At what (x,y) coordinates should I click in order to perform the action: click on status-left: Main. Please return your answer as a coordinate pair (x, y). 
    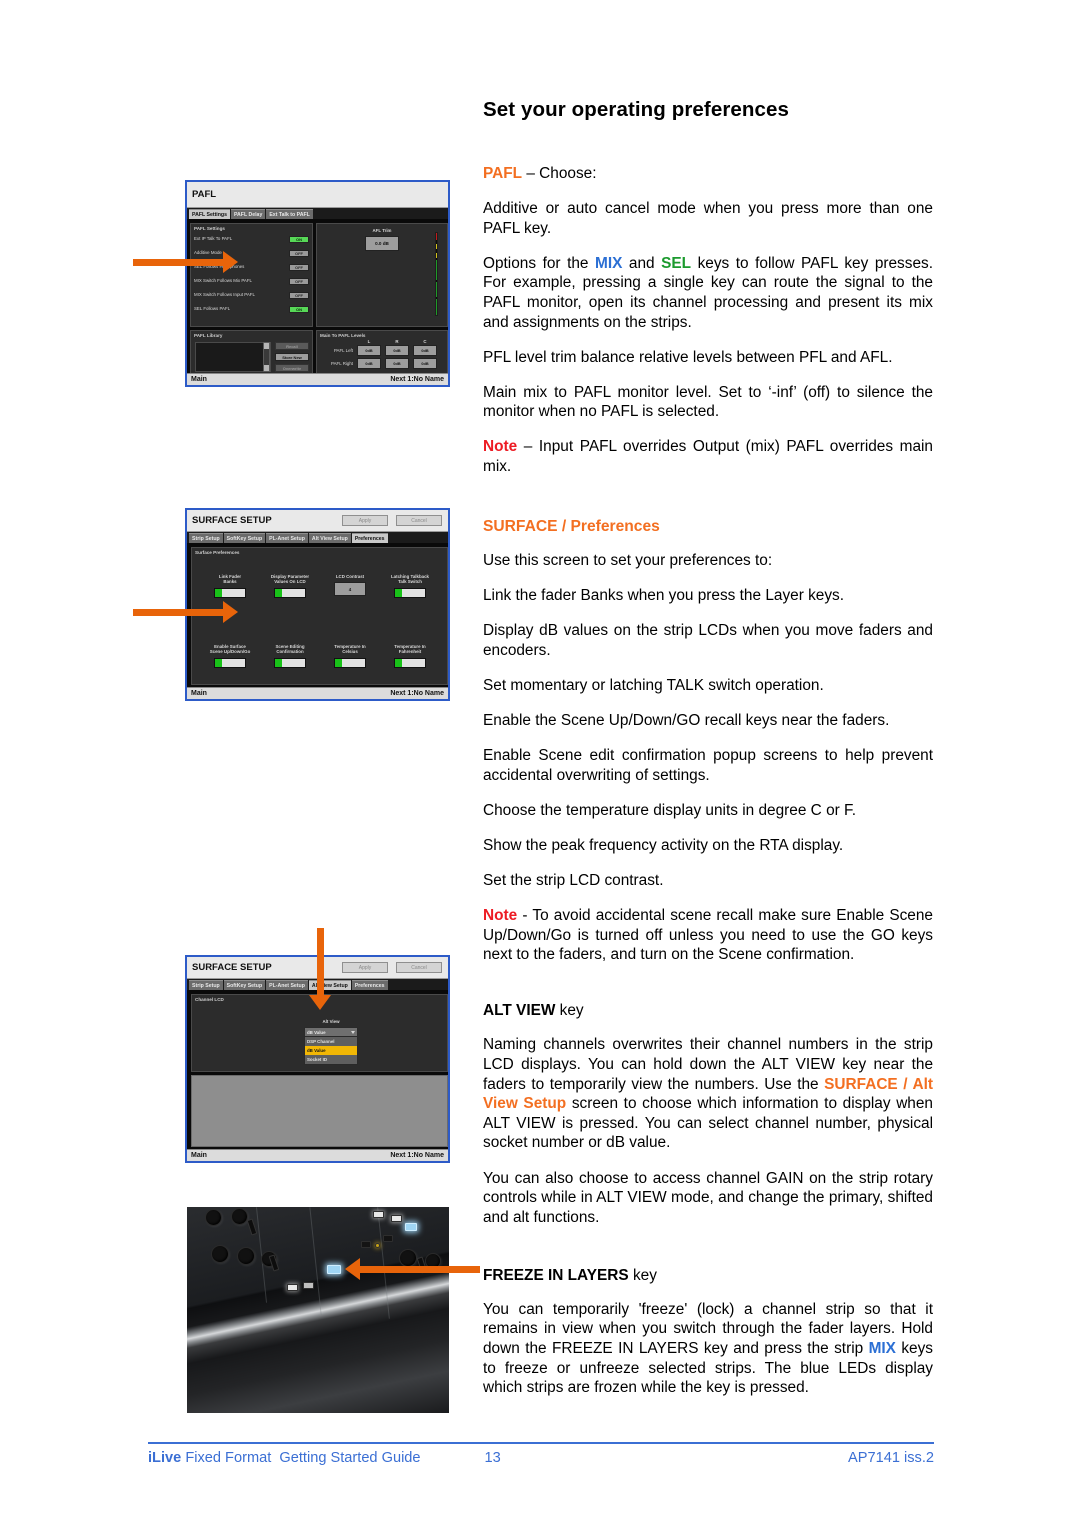
    Looking at the image, I should click on (199, 379).